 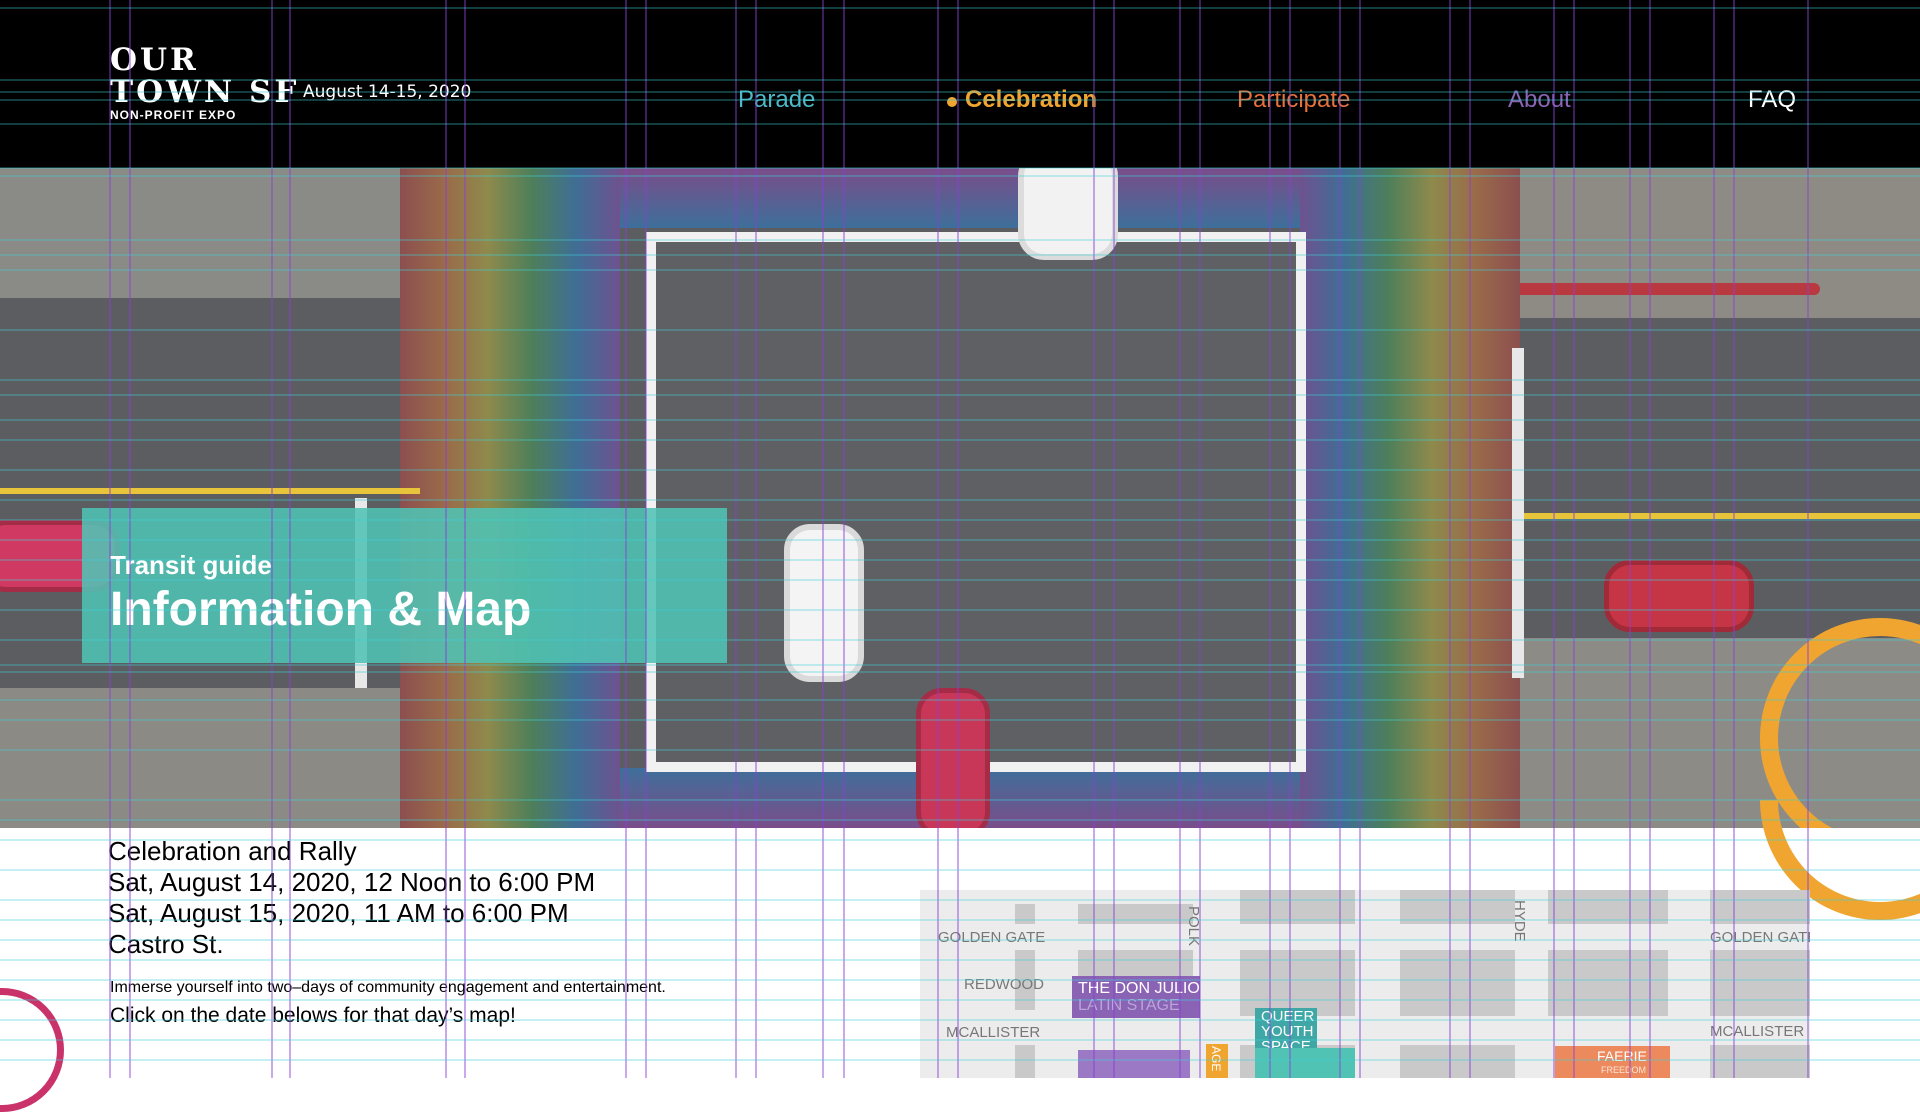 I want to click on hero-kicker: Transit guide, so click(x=191, y=565).